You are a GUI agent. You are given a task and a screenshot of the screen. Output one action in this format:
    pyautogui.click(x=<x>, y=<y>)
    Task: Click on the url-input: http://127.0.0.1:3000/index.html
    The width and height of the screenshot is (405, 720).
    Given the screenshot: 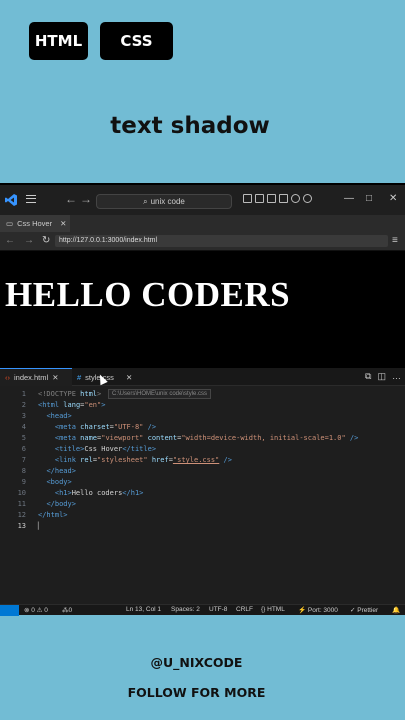 What is the action you would take?
    pyautogui.click(x=221, y=241)
    